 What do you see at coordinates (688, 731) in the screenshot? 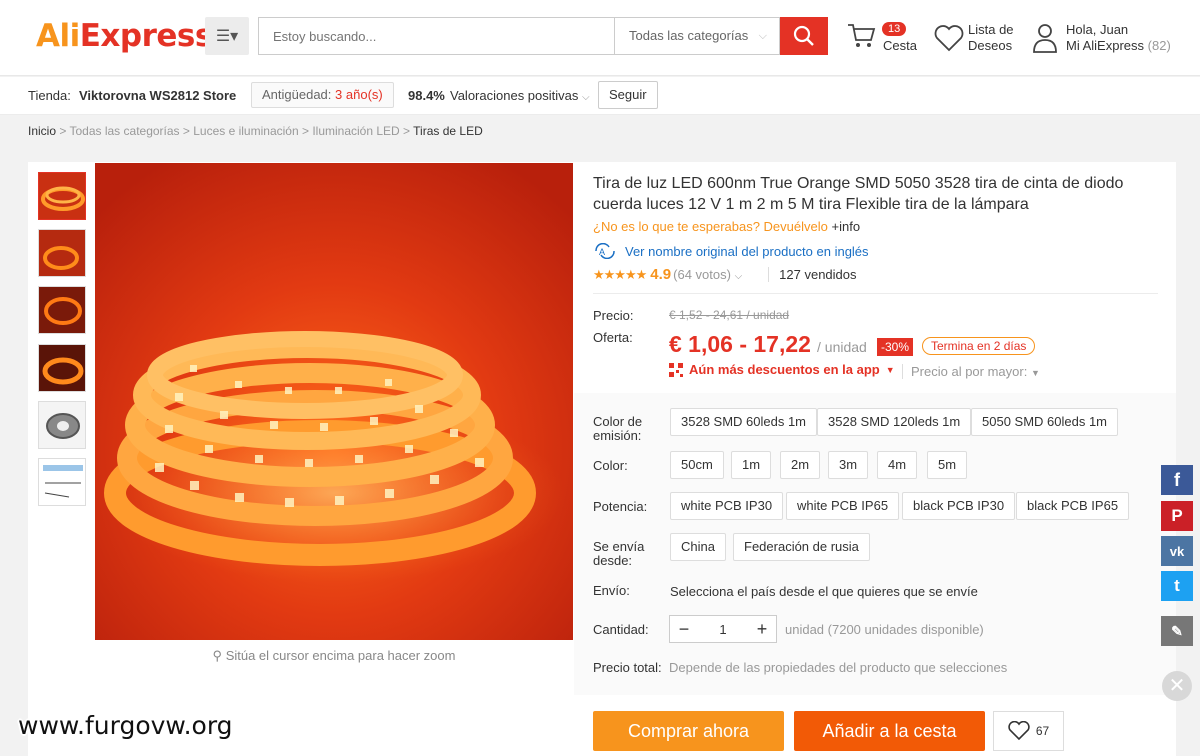
I see `buy-now-button: Comprar ahora` at bounding box center [688, 731].